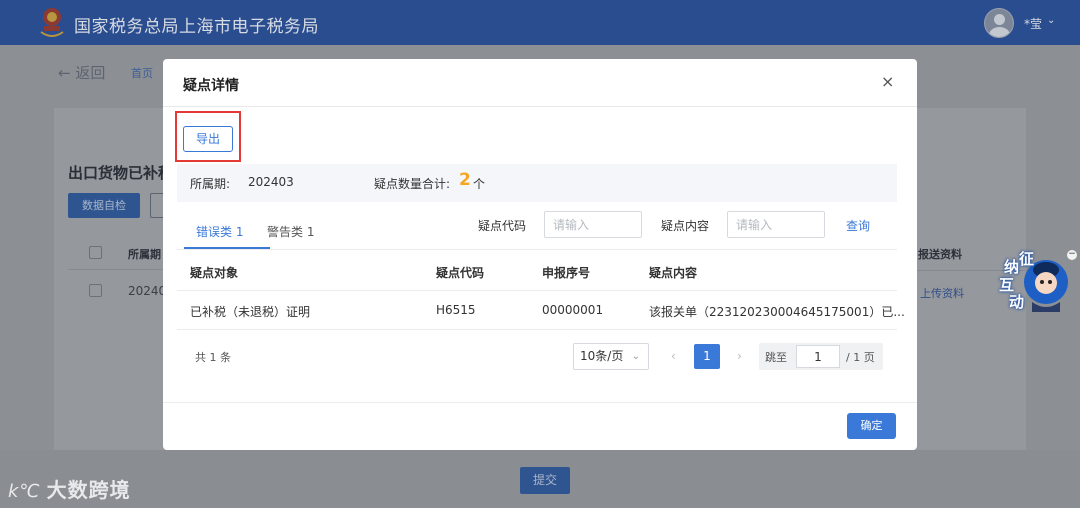 Image resolution: width=1080 pixels, height=508 pixels. Describe the element at coordinates (52, 22) in the screenshot. I see `tax-emblem-icon` at that location.